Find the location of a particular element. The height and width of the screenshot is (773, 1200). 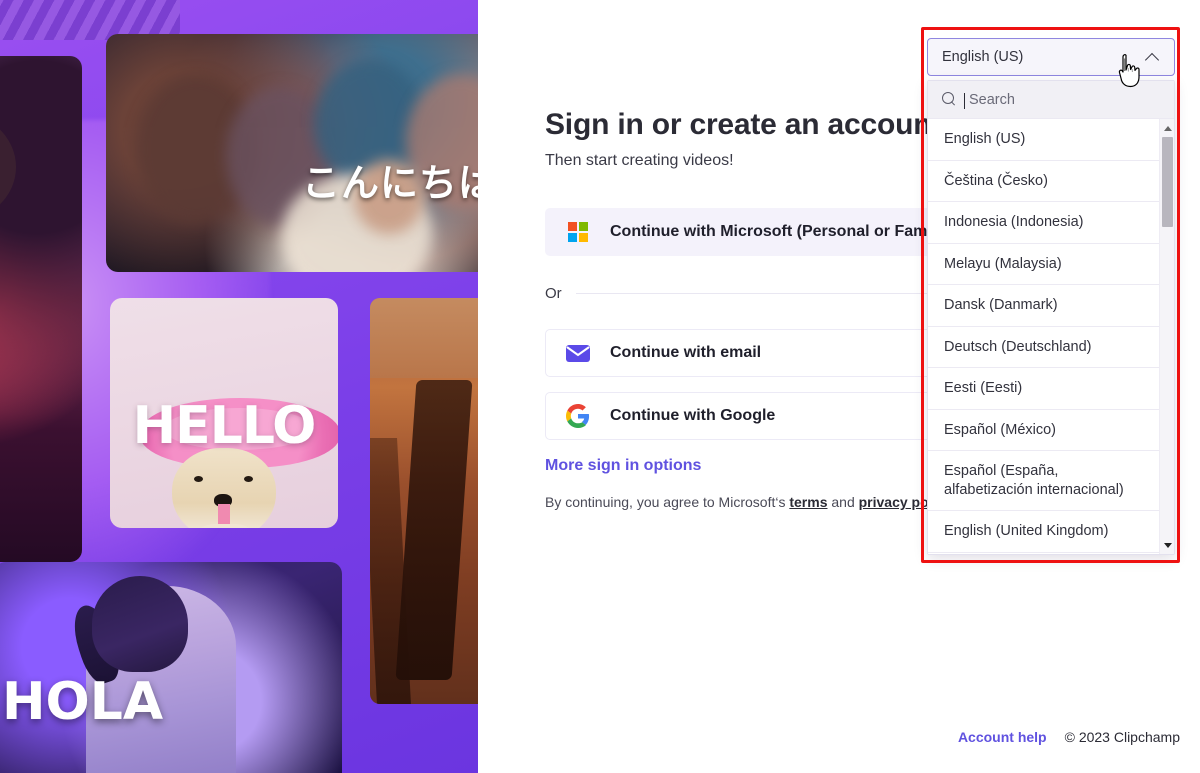

google-logo-icon is located at coordinates (578, 416).